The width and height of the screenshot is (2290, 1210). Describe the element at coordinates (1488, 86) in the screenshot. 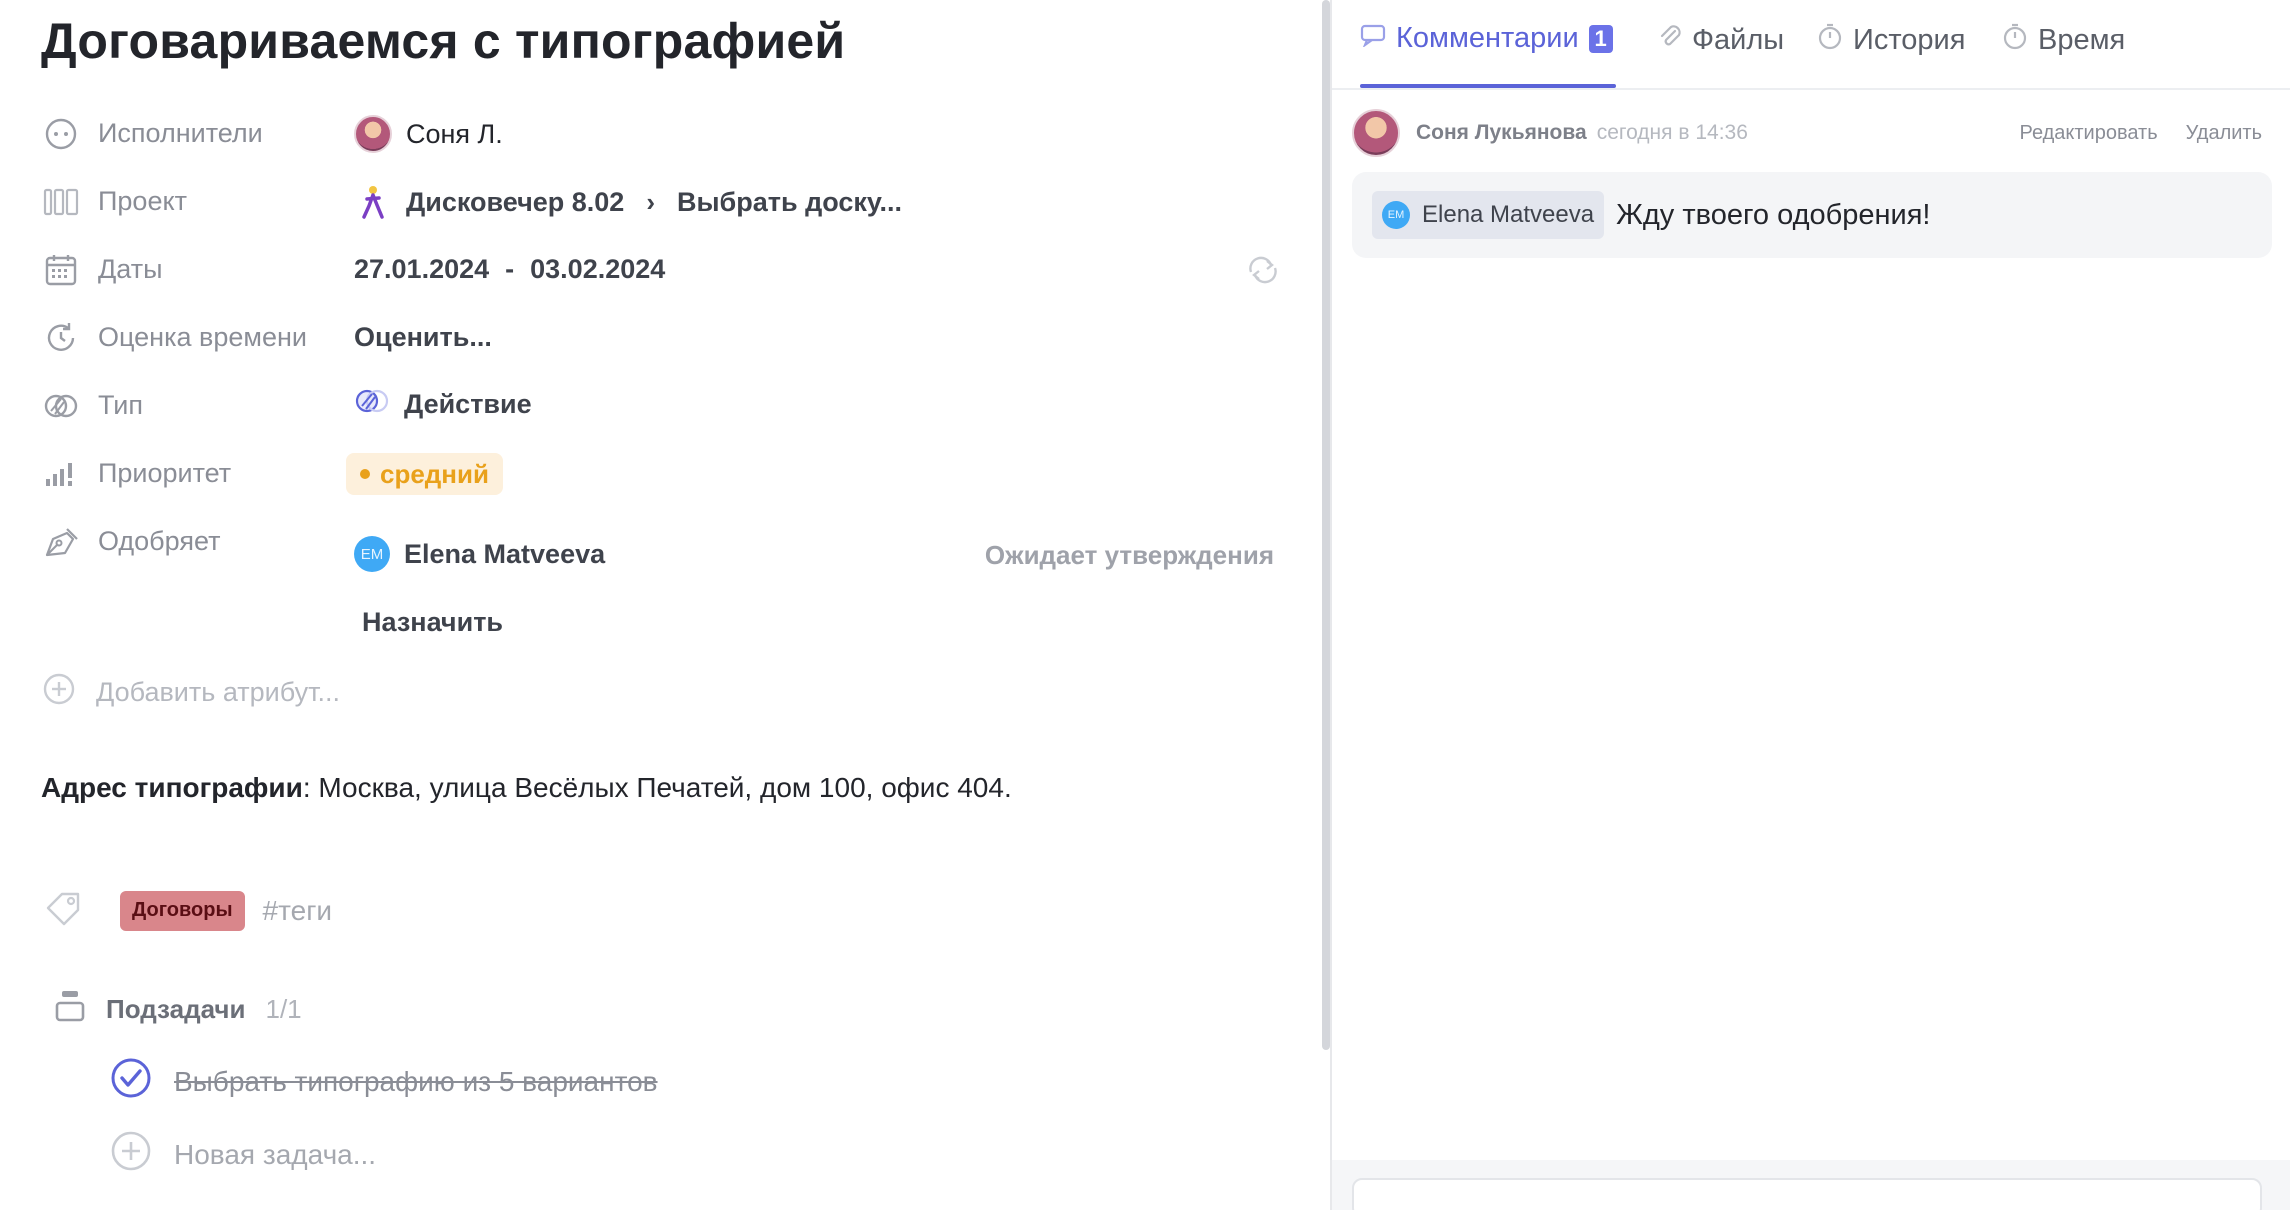

I see `active-tab-indicator` at that location.